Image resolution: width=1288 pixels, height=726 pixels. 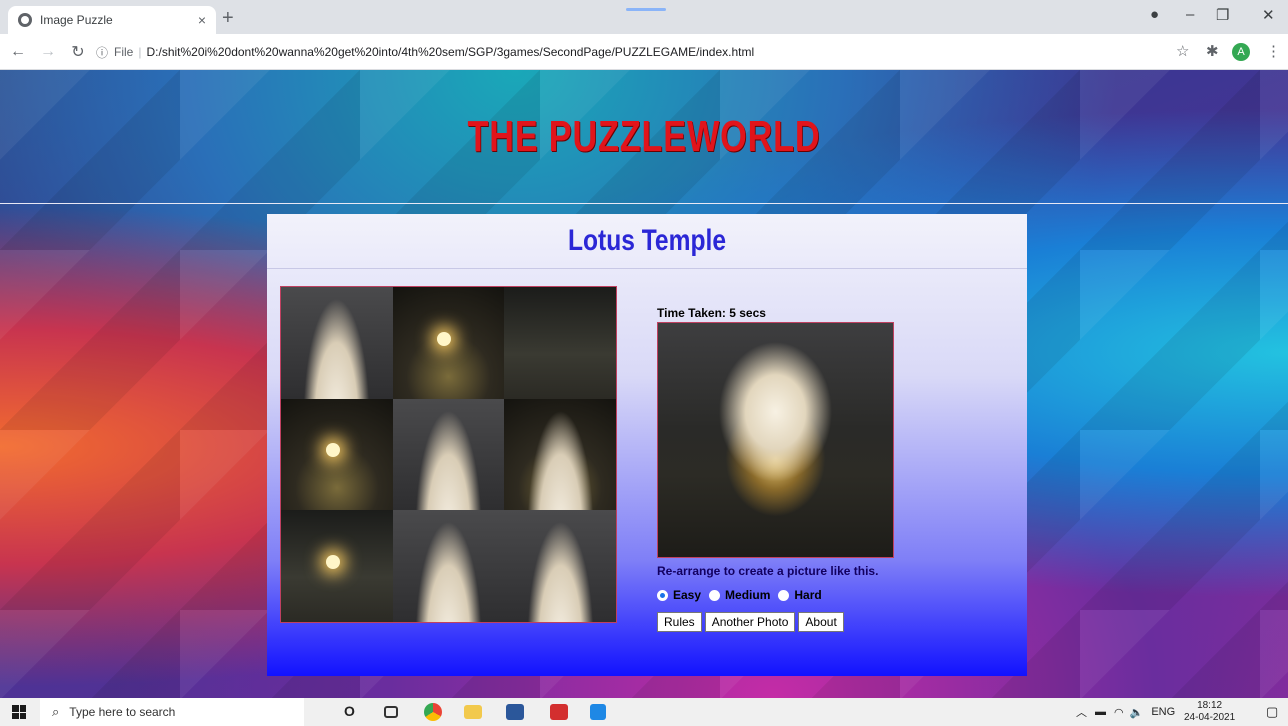 I want to click on menu-icon: ⋮, so click(x=1273, y=51).